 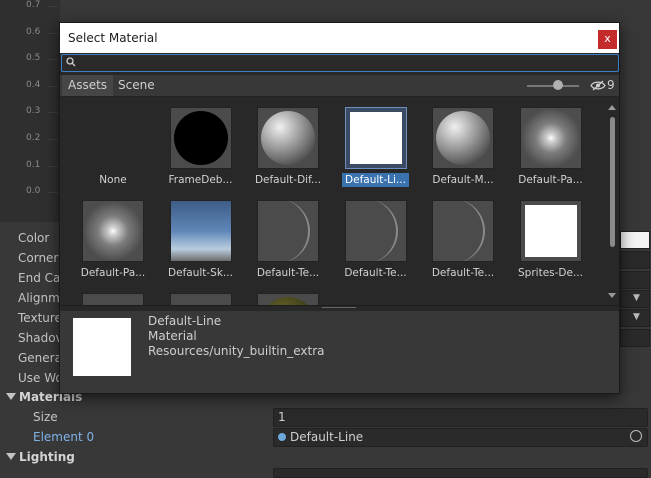 What do you see at coordinates (635, 299) in the screenshot?
I see `alignment-dropdown: ▼` at bounding box center [635, 299].